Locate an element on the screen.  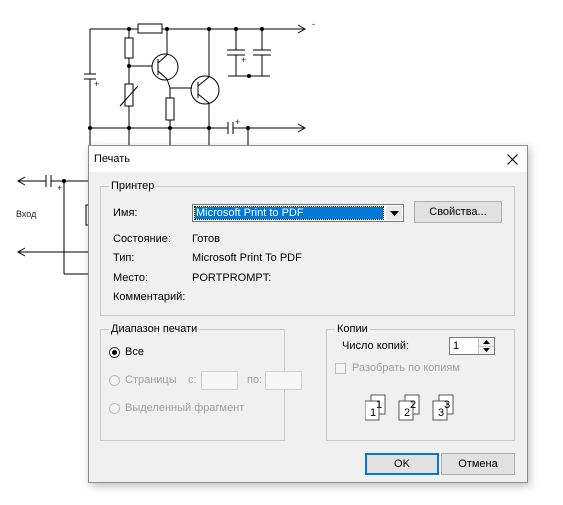
radio-all-label: Все is located at coordinates (134, 352).